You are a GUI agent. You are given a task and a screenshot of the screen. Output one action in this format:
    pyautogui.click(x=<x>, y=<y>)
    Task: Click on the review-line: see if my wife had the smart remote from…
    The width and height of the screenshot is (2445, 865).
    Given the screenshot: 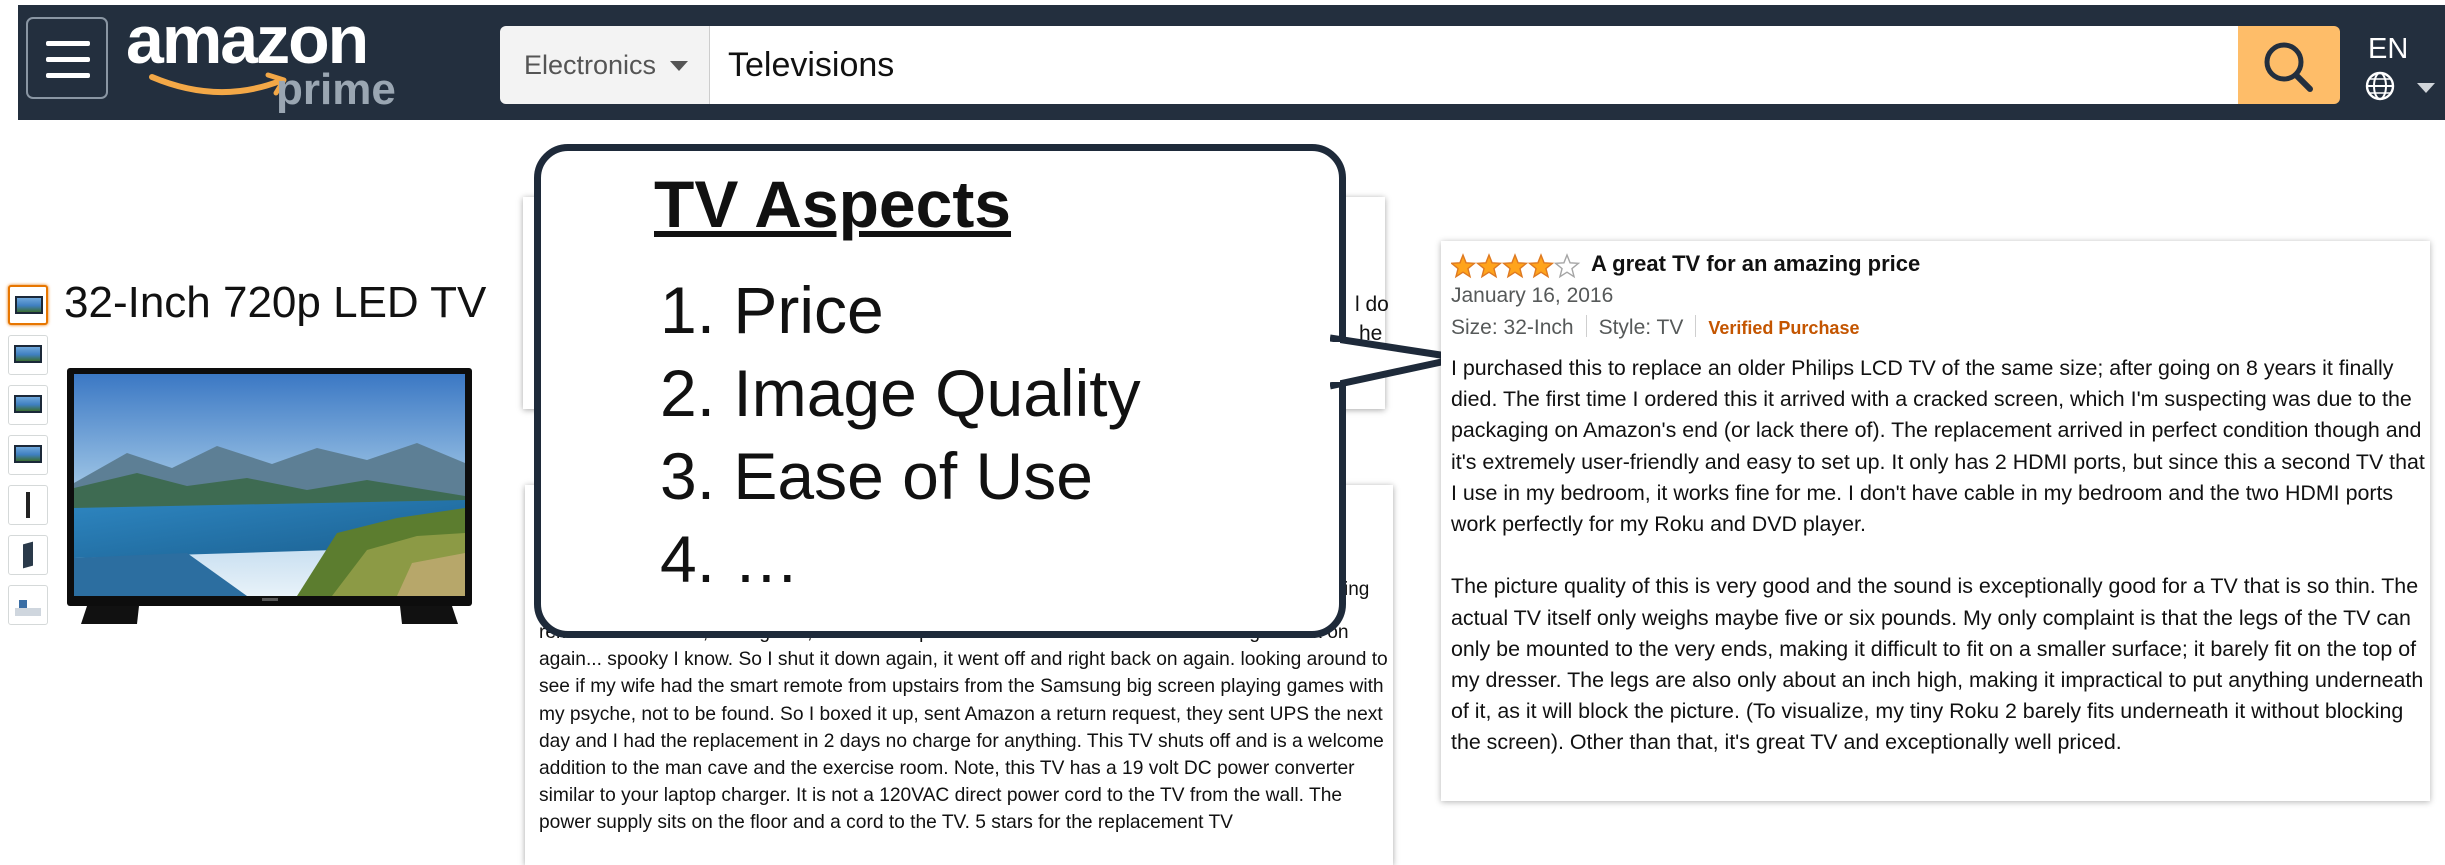 What is the action you would take?
    pyautogui.click(x=961, y=687)
    